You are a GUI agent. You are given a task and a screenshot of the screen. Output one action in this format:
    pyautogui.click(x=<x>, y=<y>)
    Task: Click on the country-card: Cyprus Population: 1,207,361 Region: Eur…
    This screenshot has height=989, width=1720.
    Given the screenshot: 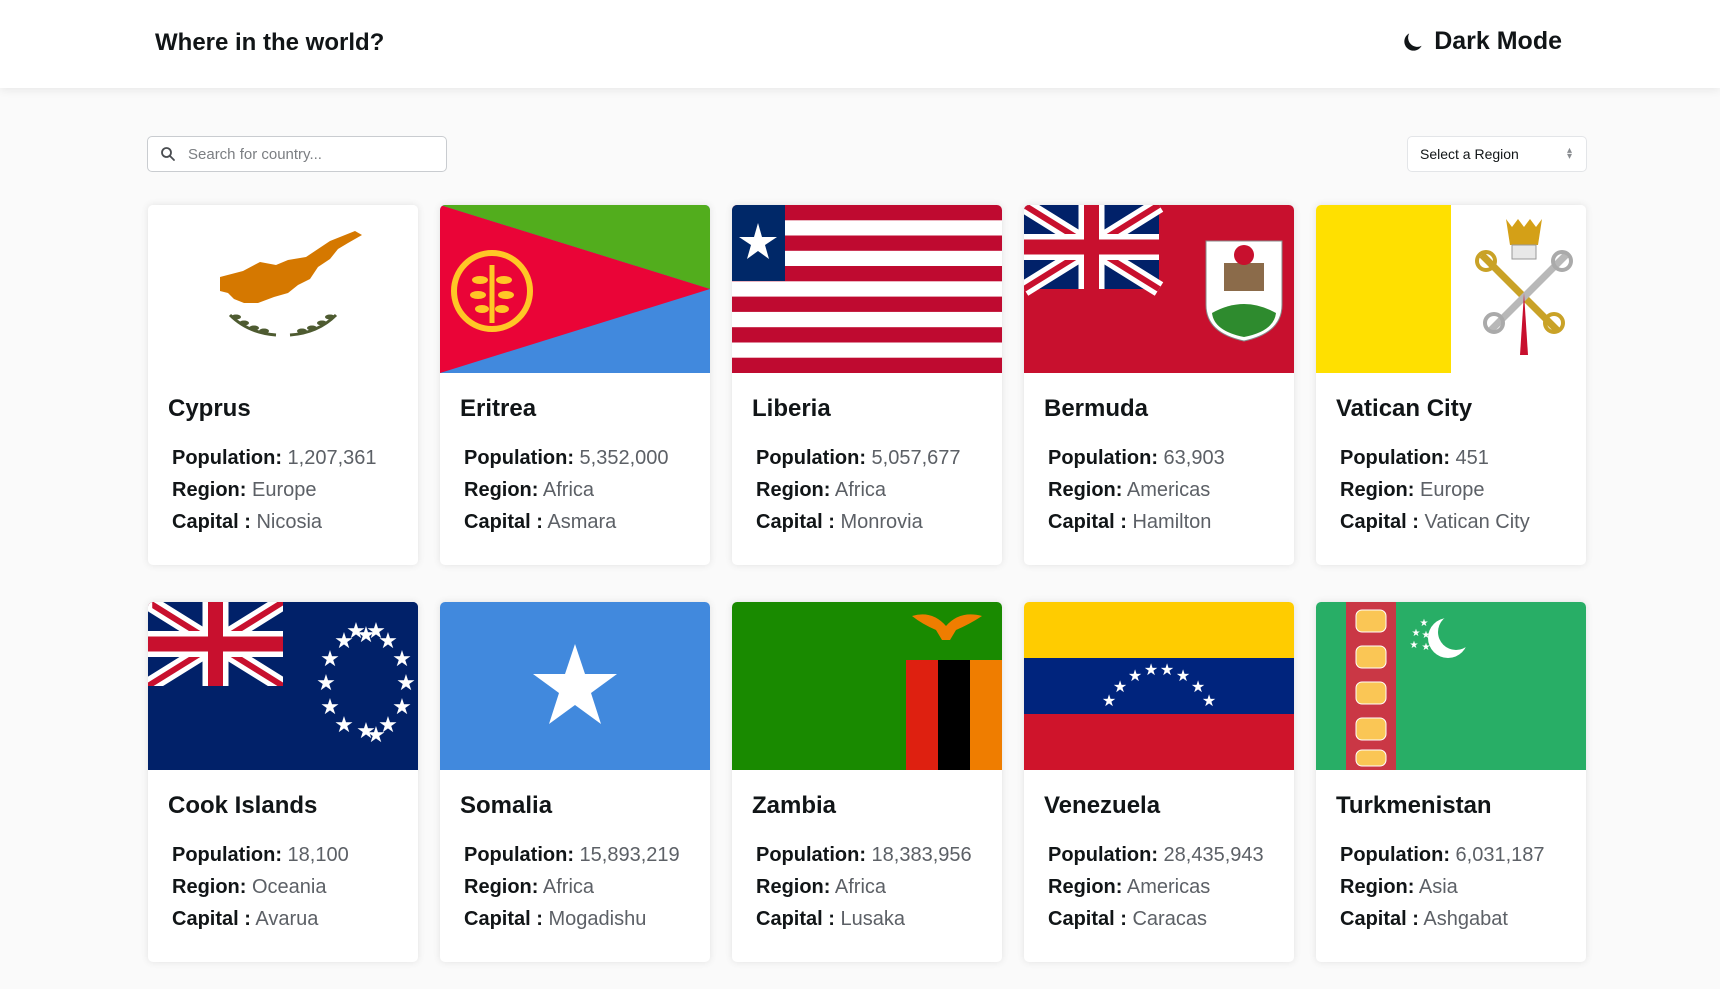 What is the action you would take?
    pyautogui.click(x=283, y=385)
    